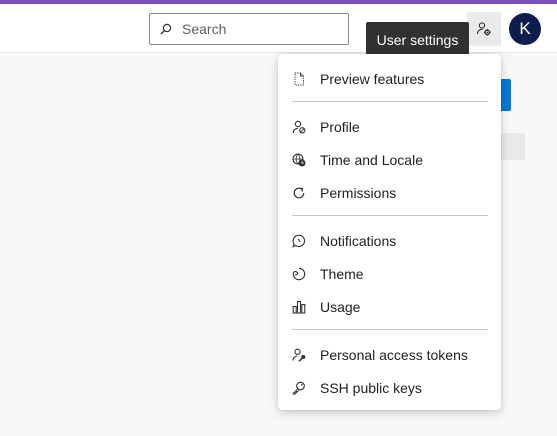 This screenshot has height=436, width=557. What do you see at coordinates (299, 355) in the screenshot?
I see `person-key-icon` at bounding box center [299, 355].